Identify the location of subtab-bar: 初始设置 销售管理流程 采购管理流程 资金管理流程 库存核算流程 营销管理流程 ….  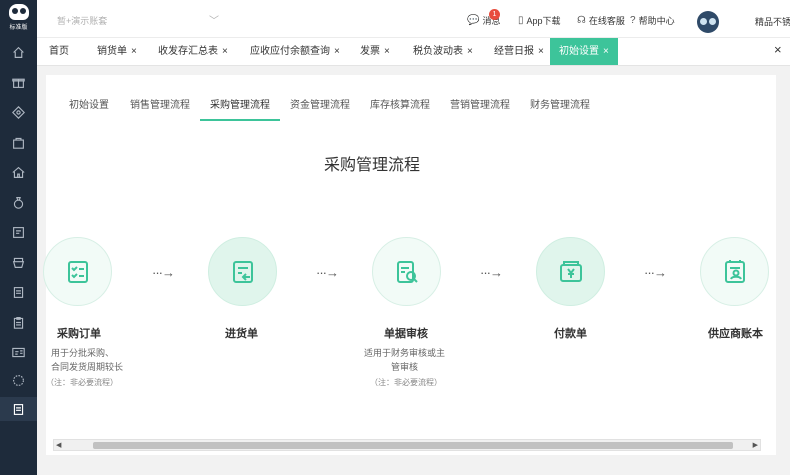
(411, 98).